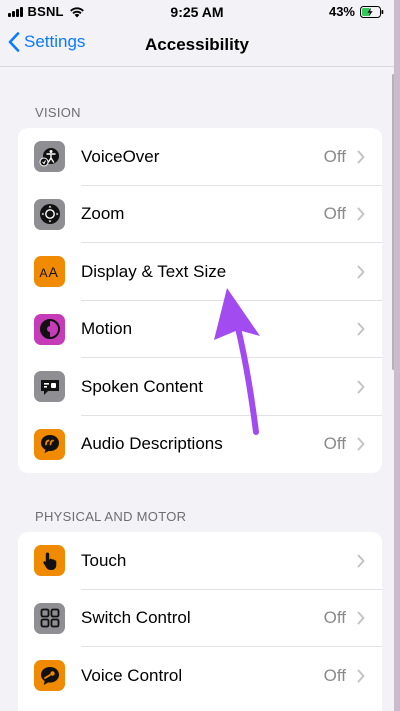 This screenshot has height=711, width=400. Describe the element at coordinates (397, 355) in the screenshot. I see `page-border` at that location.